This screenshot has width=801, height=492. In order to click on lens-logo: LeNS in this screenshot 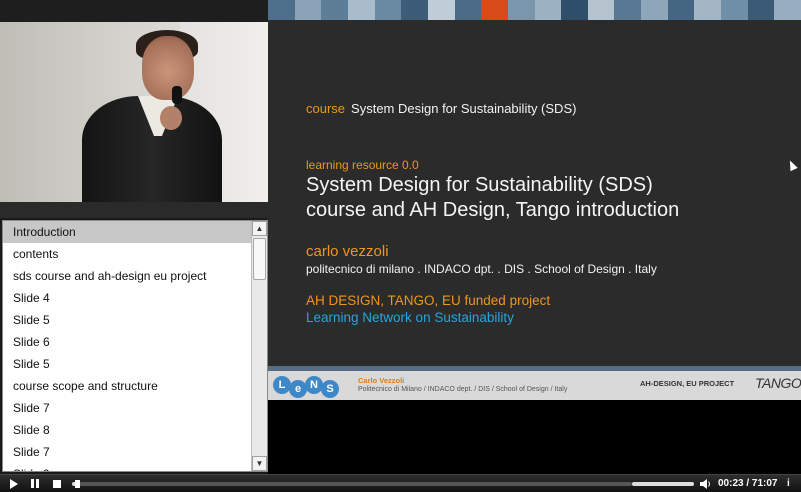, I will do `click(306, 386)`.